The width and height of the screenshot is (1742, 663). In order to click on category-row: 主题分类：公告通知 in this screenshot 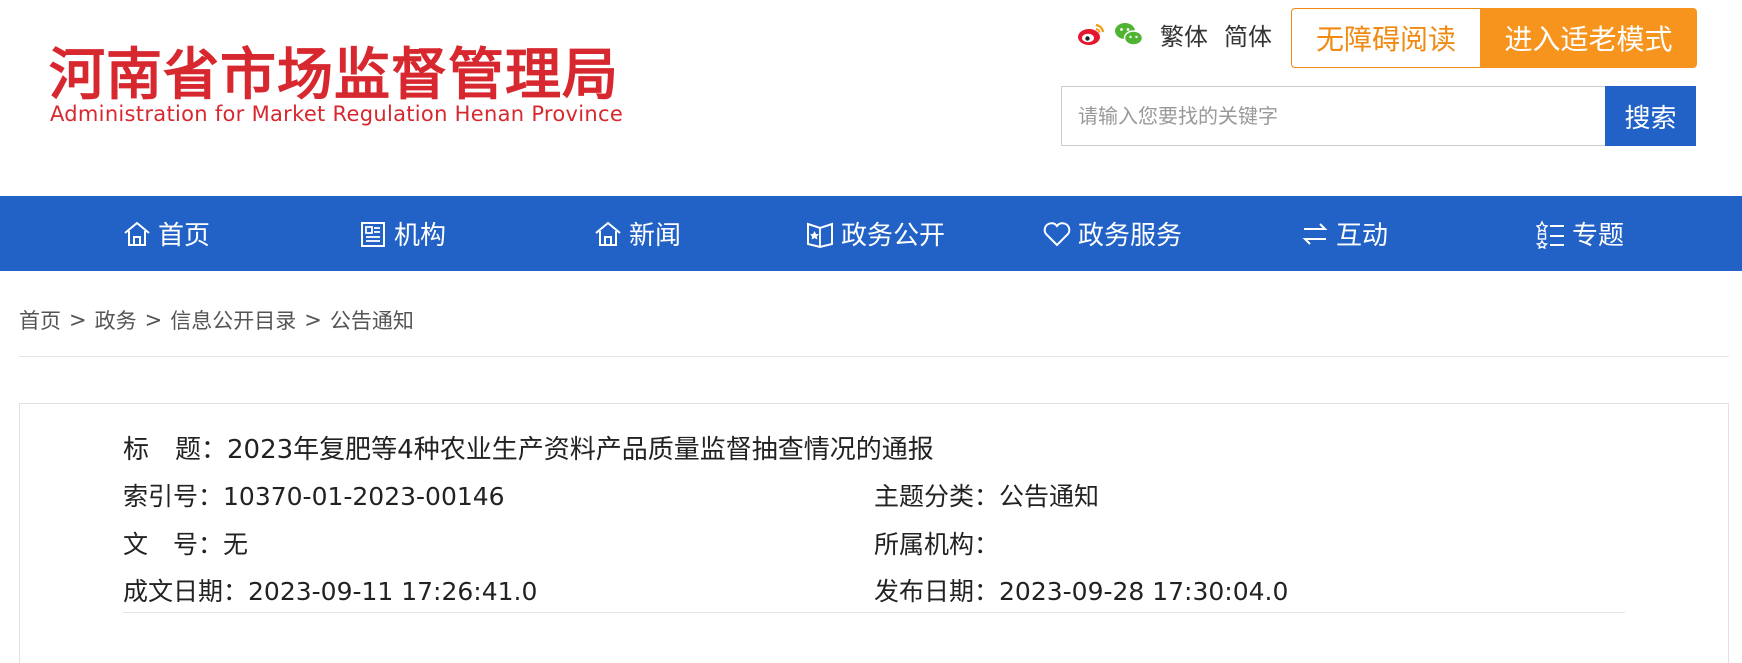, I will do `click(986, 495)`.